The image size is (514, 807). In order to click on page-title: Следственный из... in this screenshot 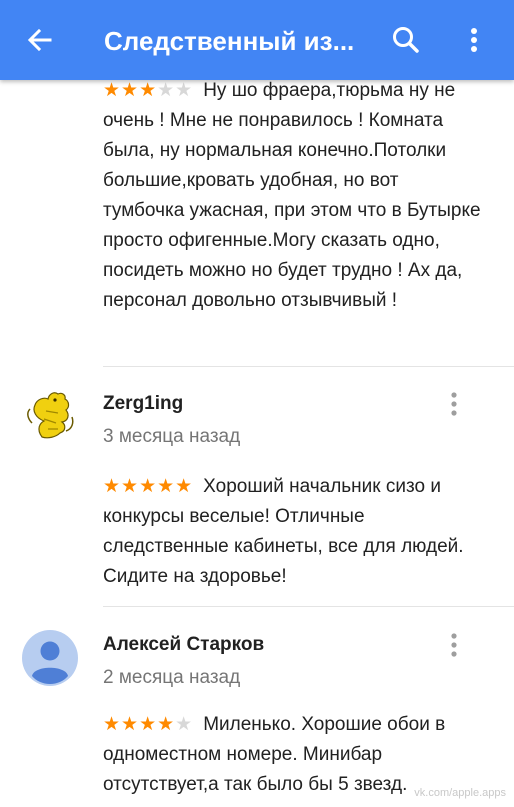, I will do `click(229, 41)`.